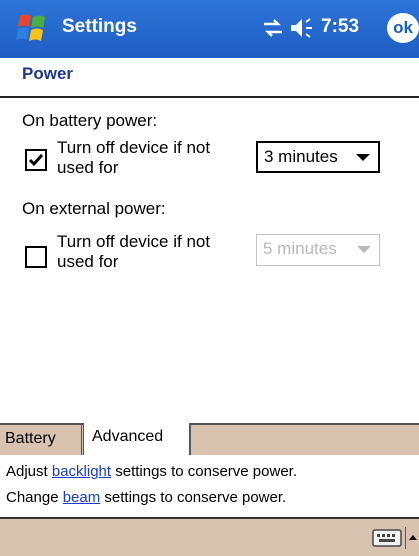 This screenshot has width=419, height=556. I want to click on up-arrow-icon, so click(412, 538).